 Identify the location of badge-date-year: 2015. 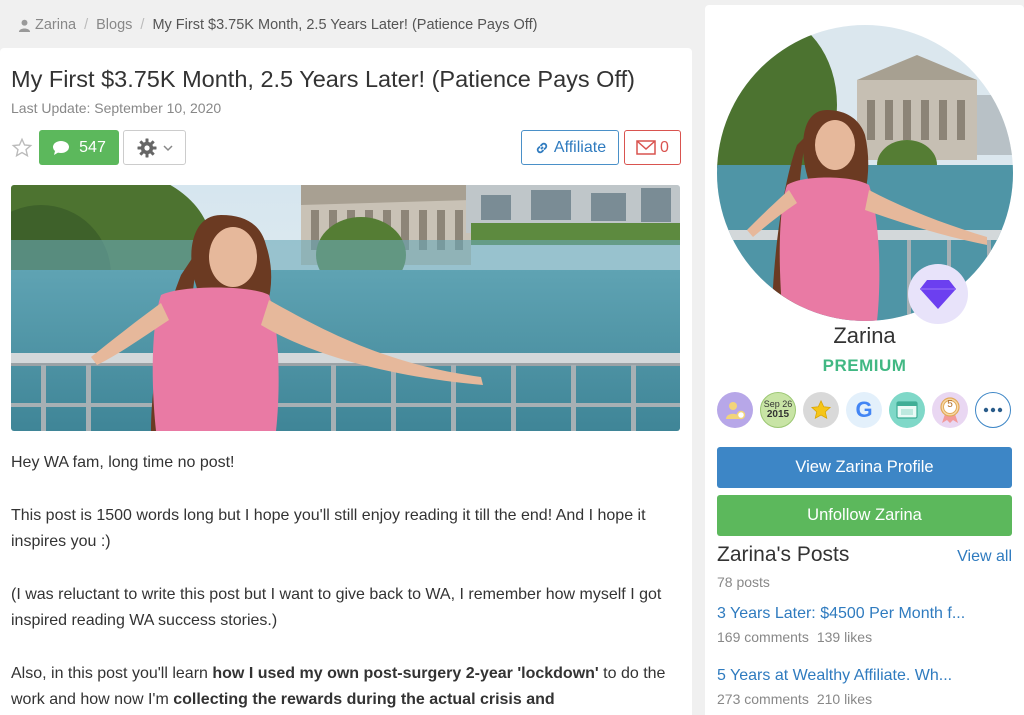
(778, 414).